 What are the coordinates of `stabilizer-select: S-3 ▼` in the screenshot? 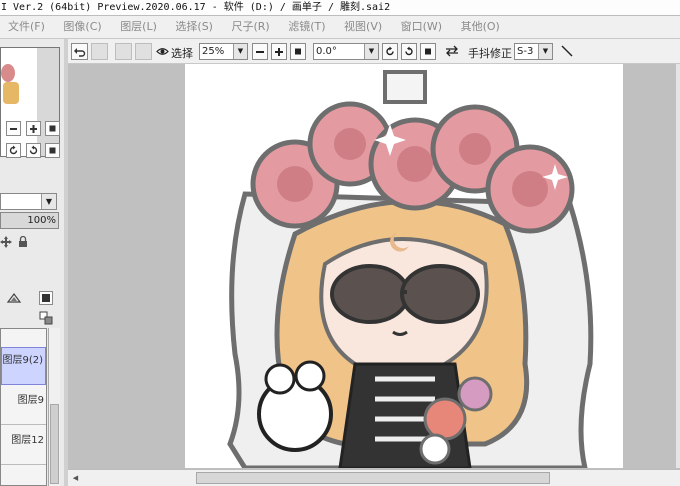 It's located at (533, 51).